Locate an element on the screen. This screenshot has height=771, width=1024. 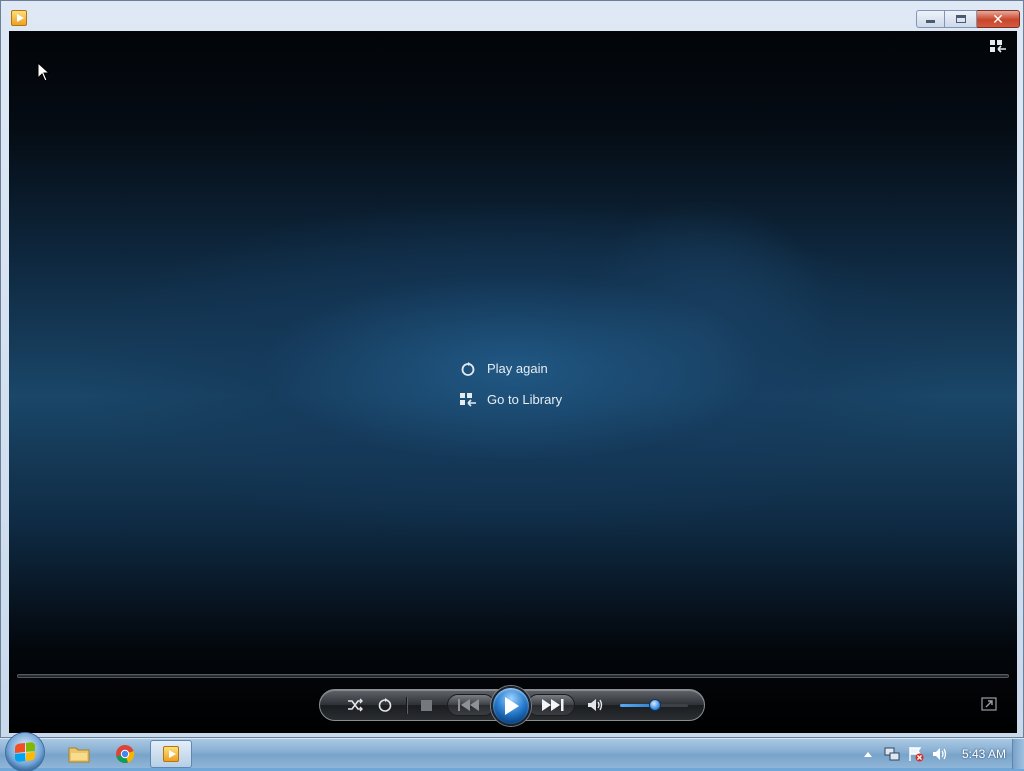
shuffle-button is located at coordinates (355, 705).